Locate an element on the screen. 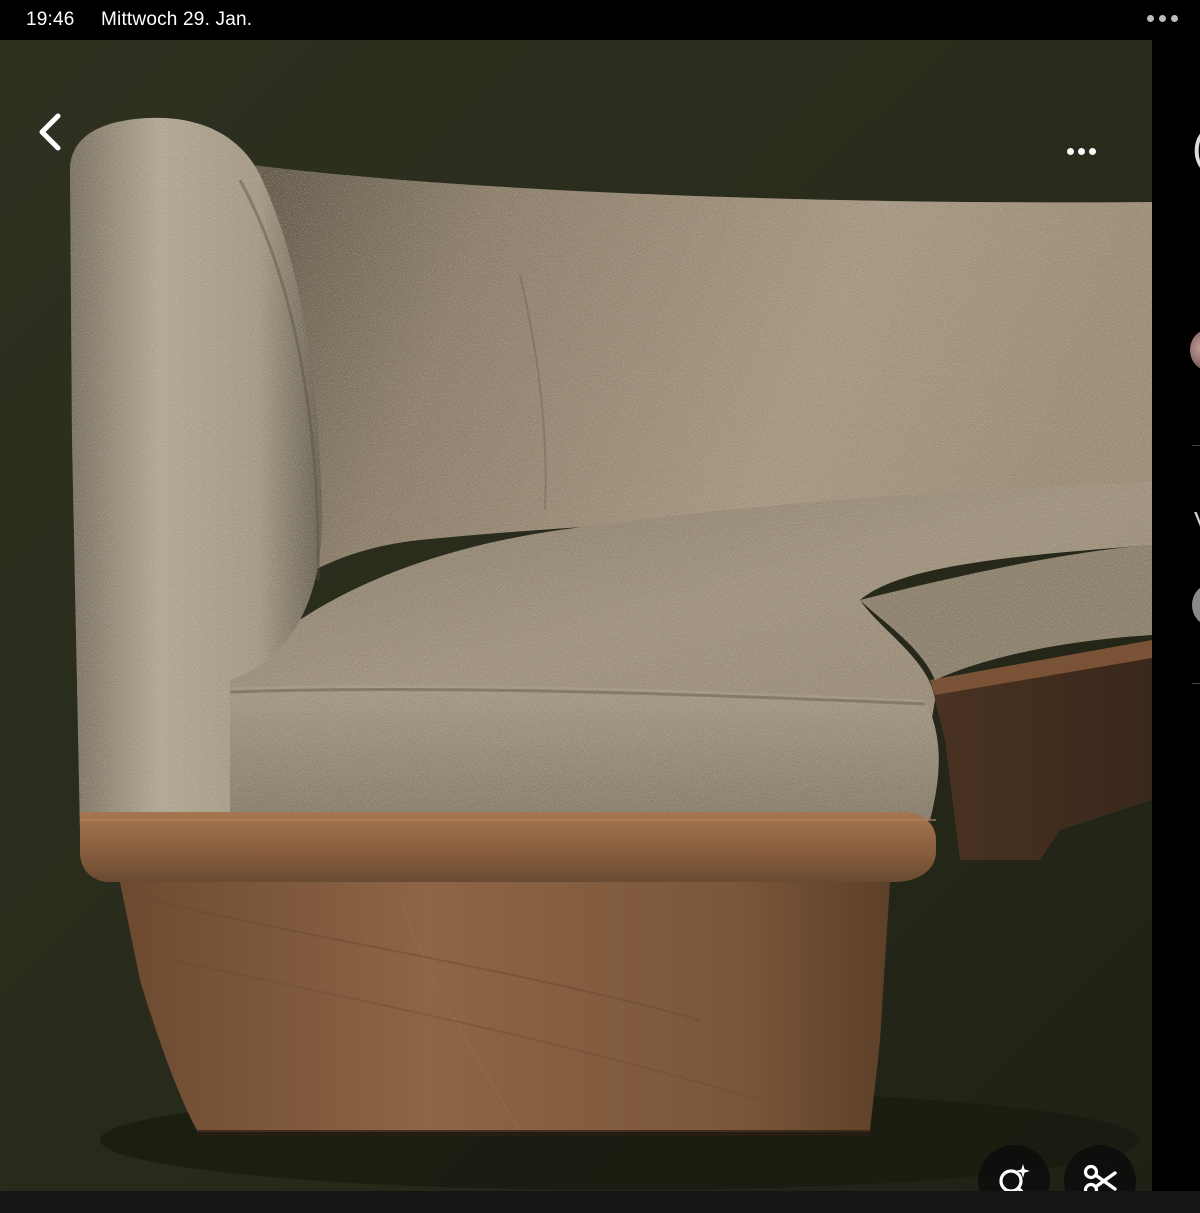  status-bar: 19:46 Mittwoch 29. Jan. is located at coordinates (600, 20).